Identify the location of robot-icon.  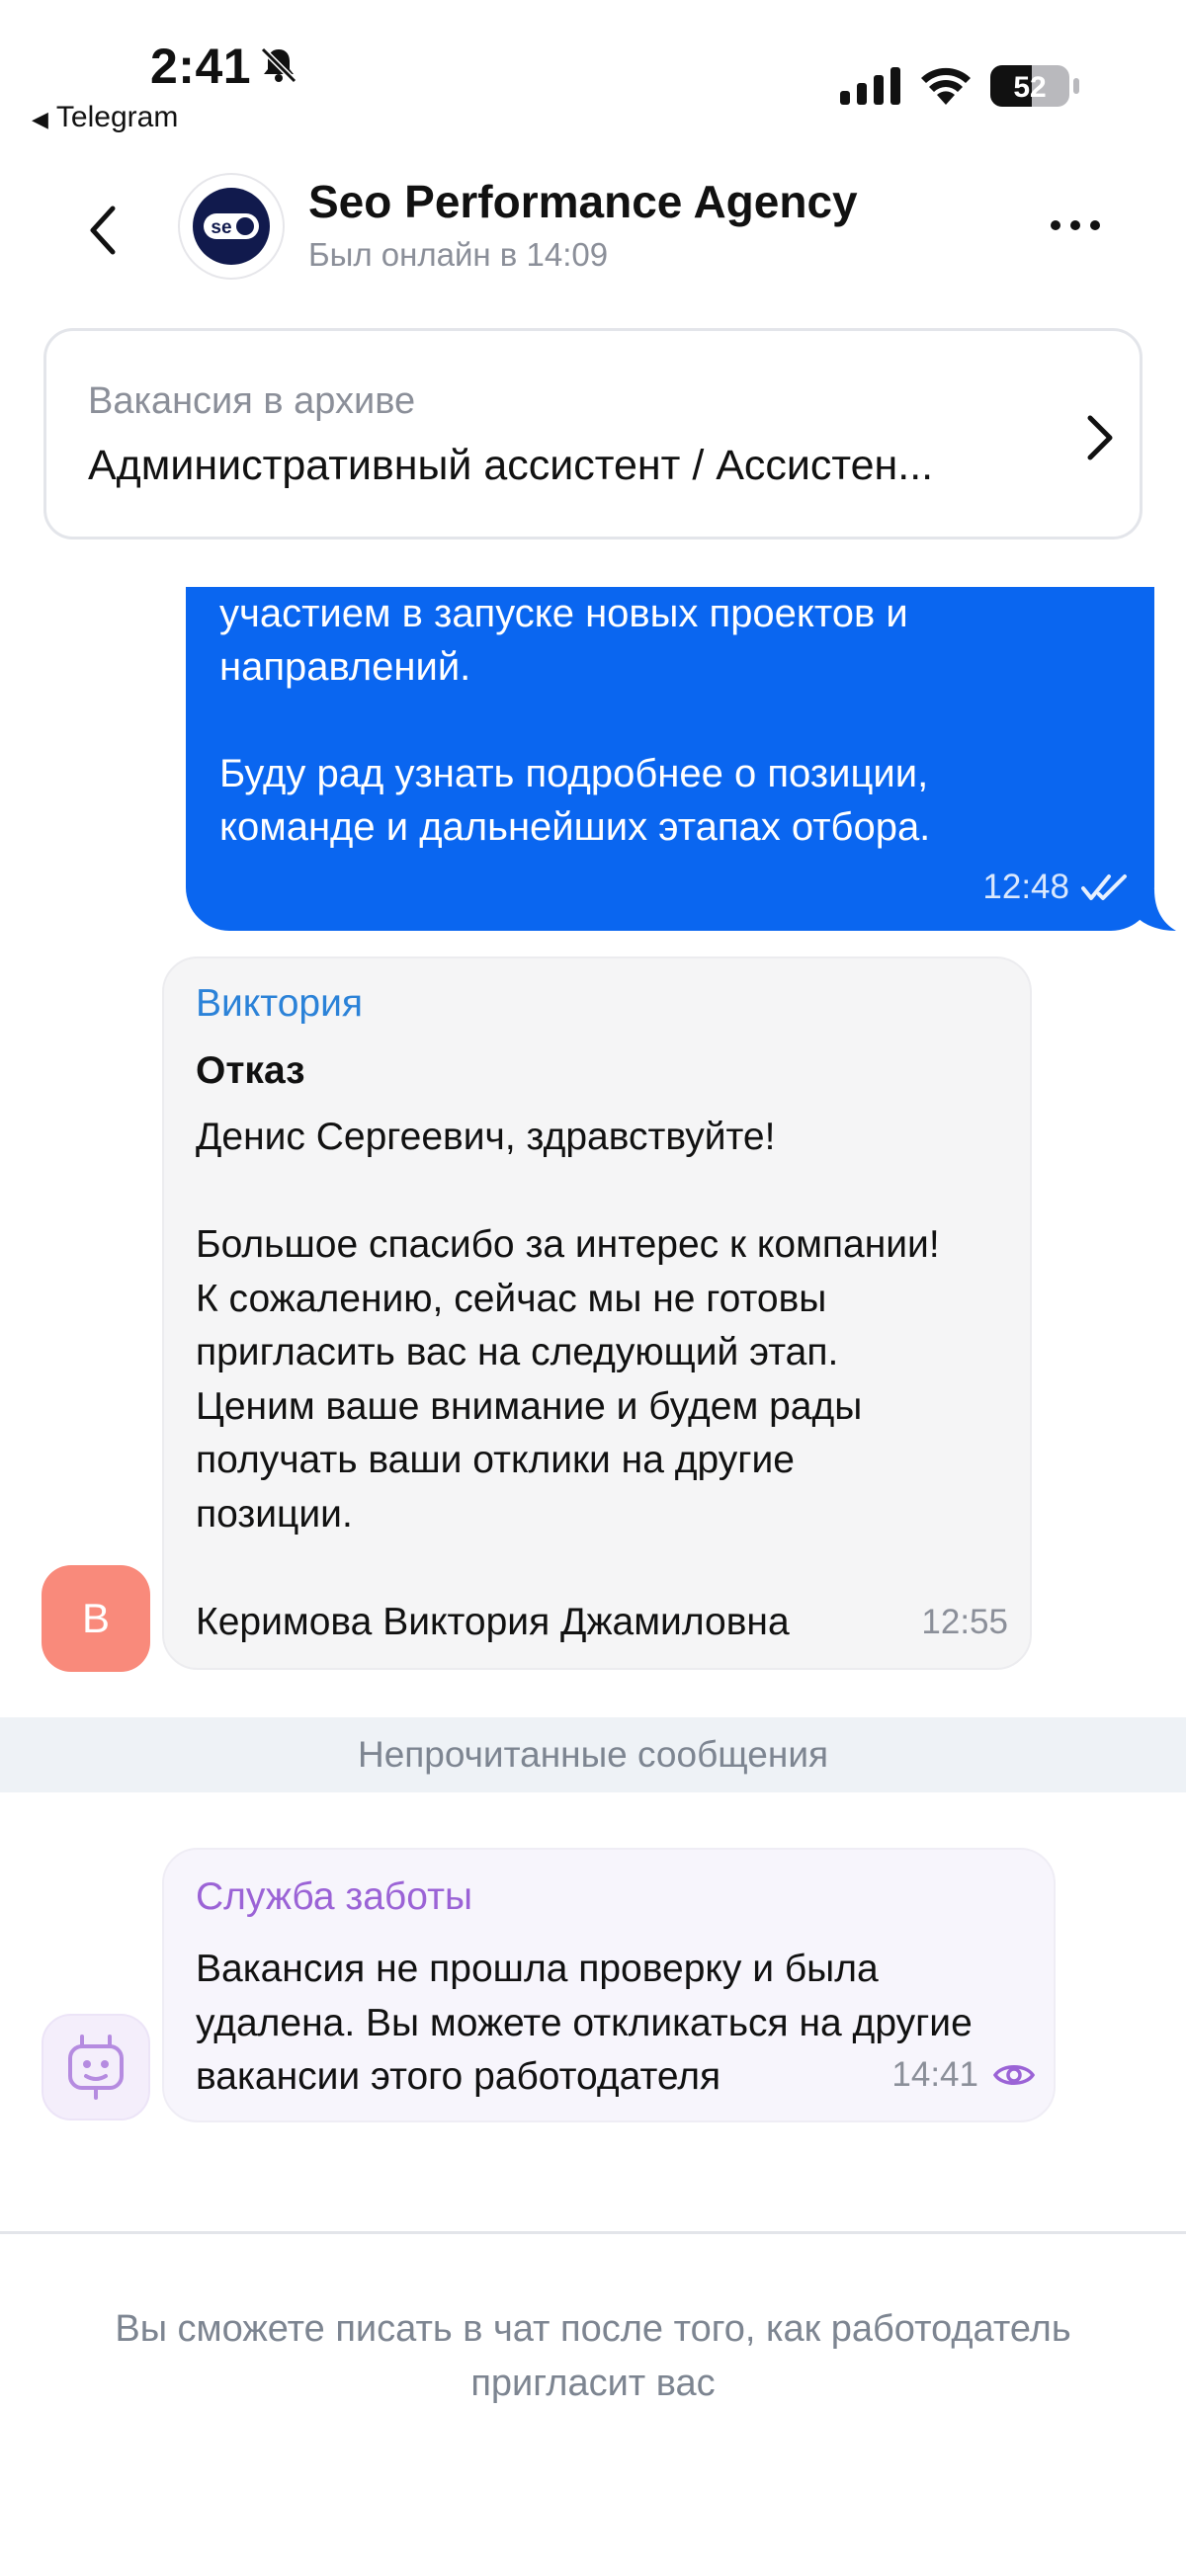
(96, 2067).